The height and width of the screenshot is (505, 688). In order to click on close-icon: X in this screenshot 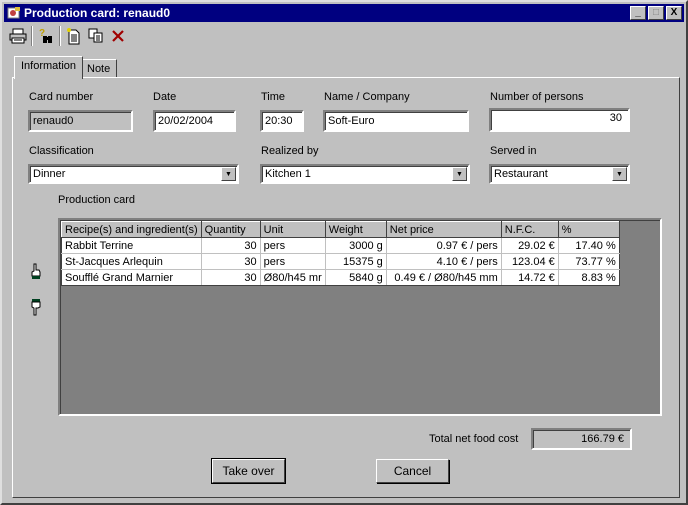, I will do `click(674, 12)`.